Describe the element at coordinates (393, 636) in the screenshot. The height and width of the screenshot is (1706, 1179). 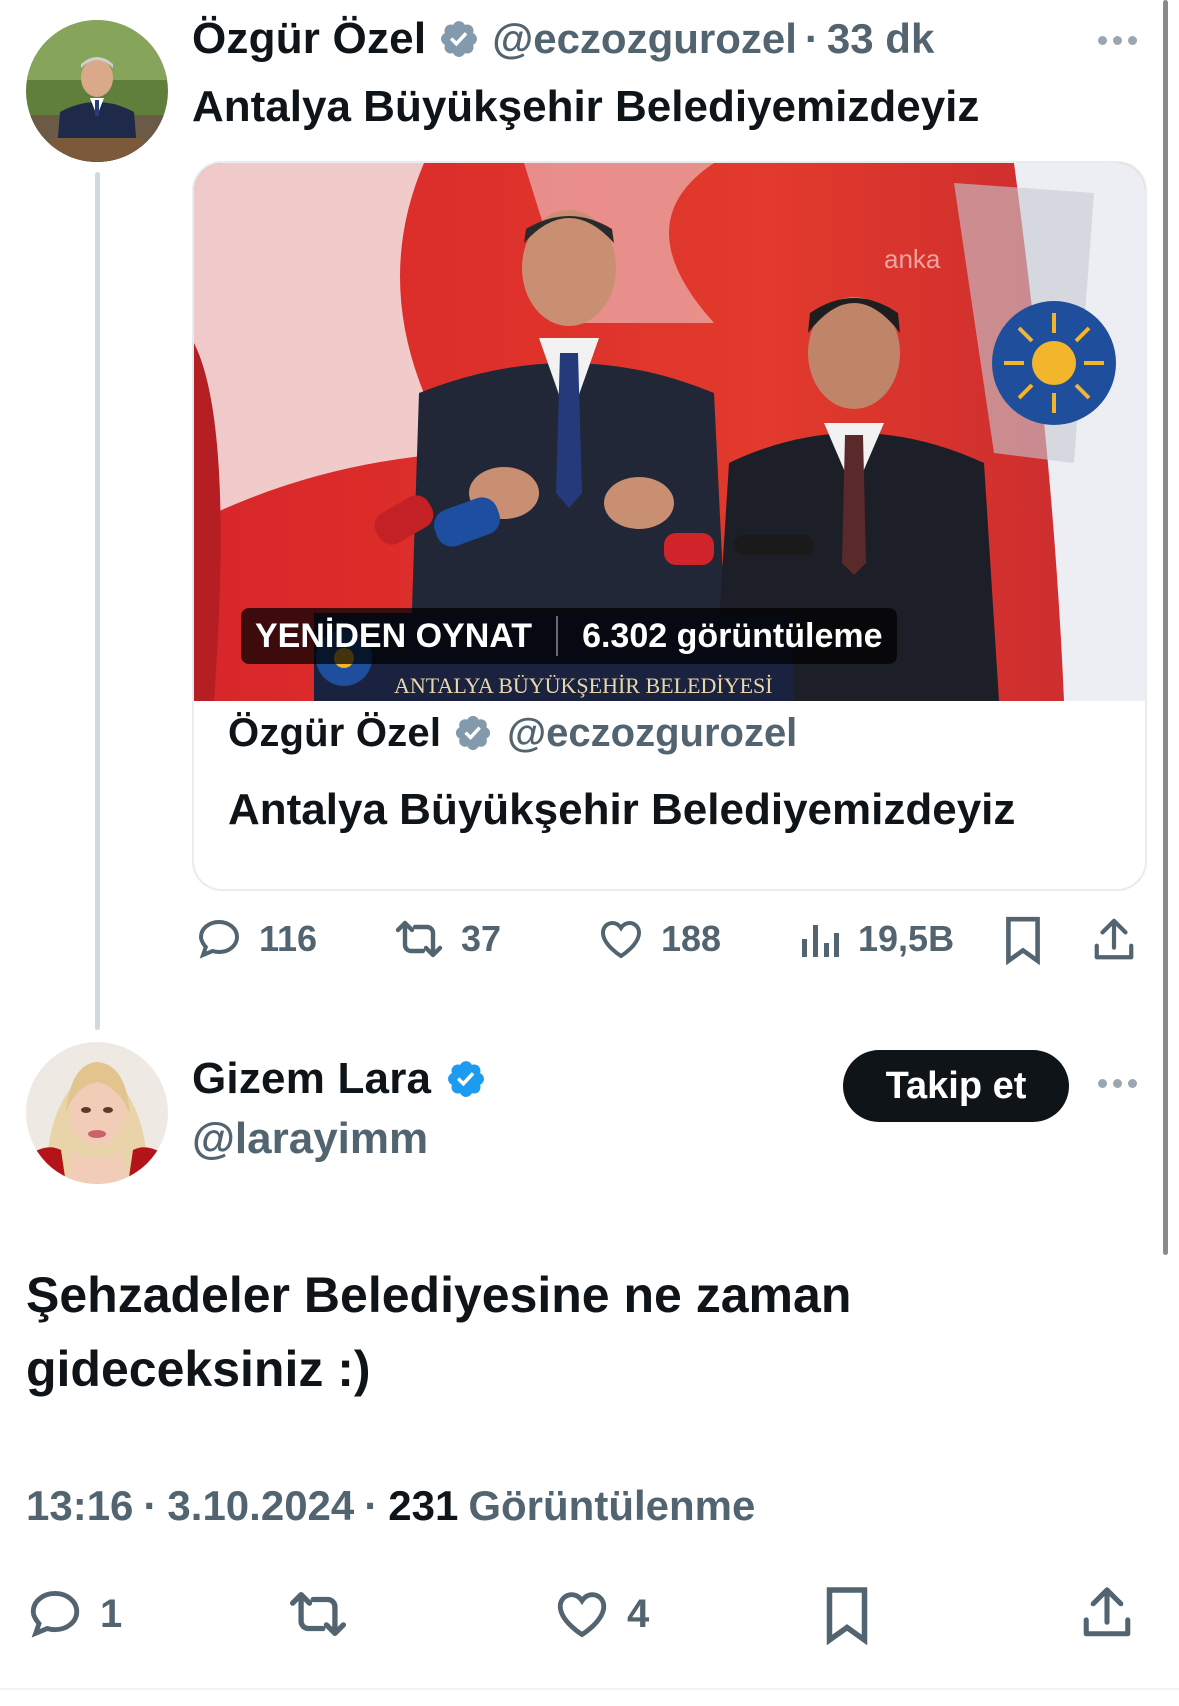
I see `replay-label: YENİDEN OYNAT` at that location.